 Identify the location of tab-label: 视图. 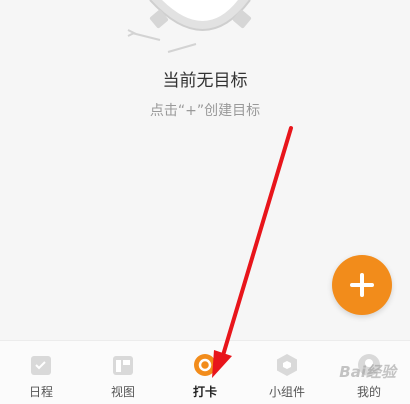
(122, 392).